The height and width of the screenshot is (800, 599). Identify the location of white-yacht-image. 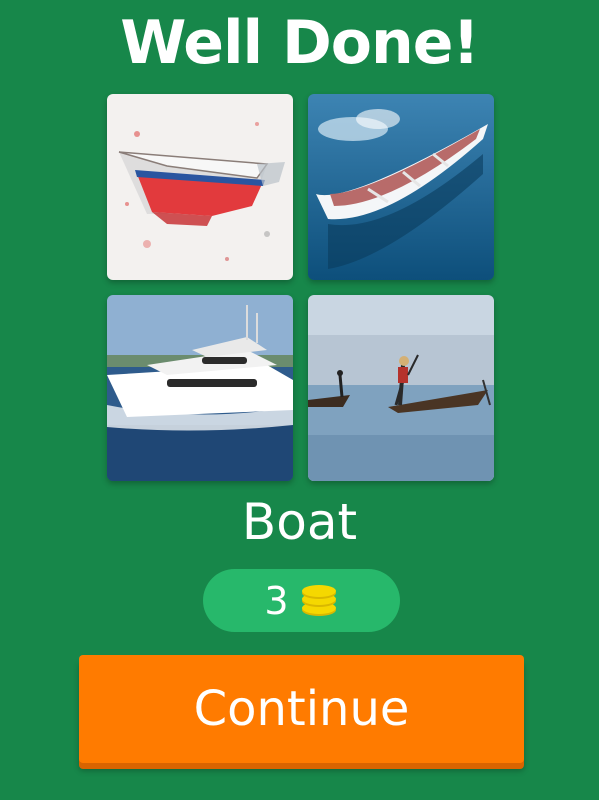
(200, 388).